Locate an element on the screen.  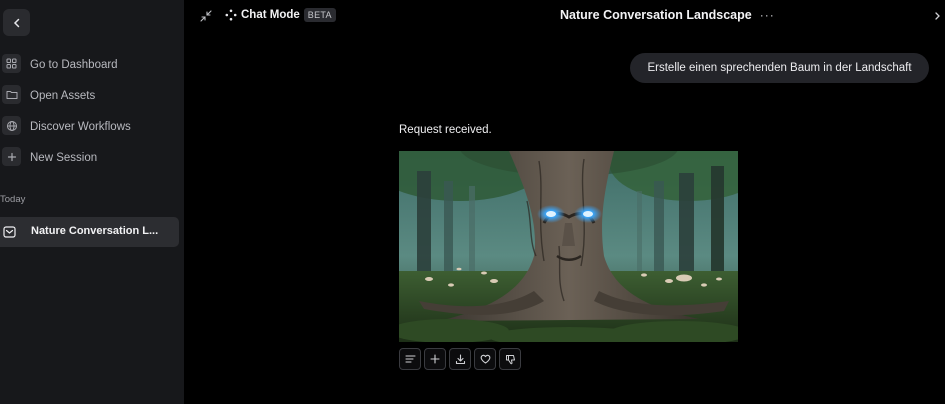
folder-icon is located at coordinates (11, 94).